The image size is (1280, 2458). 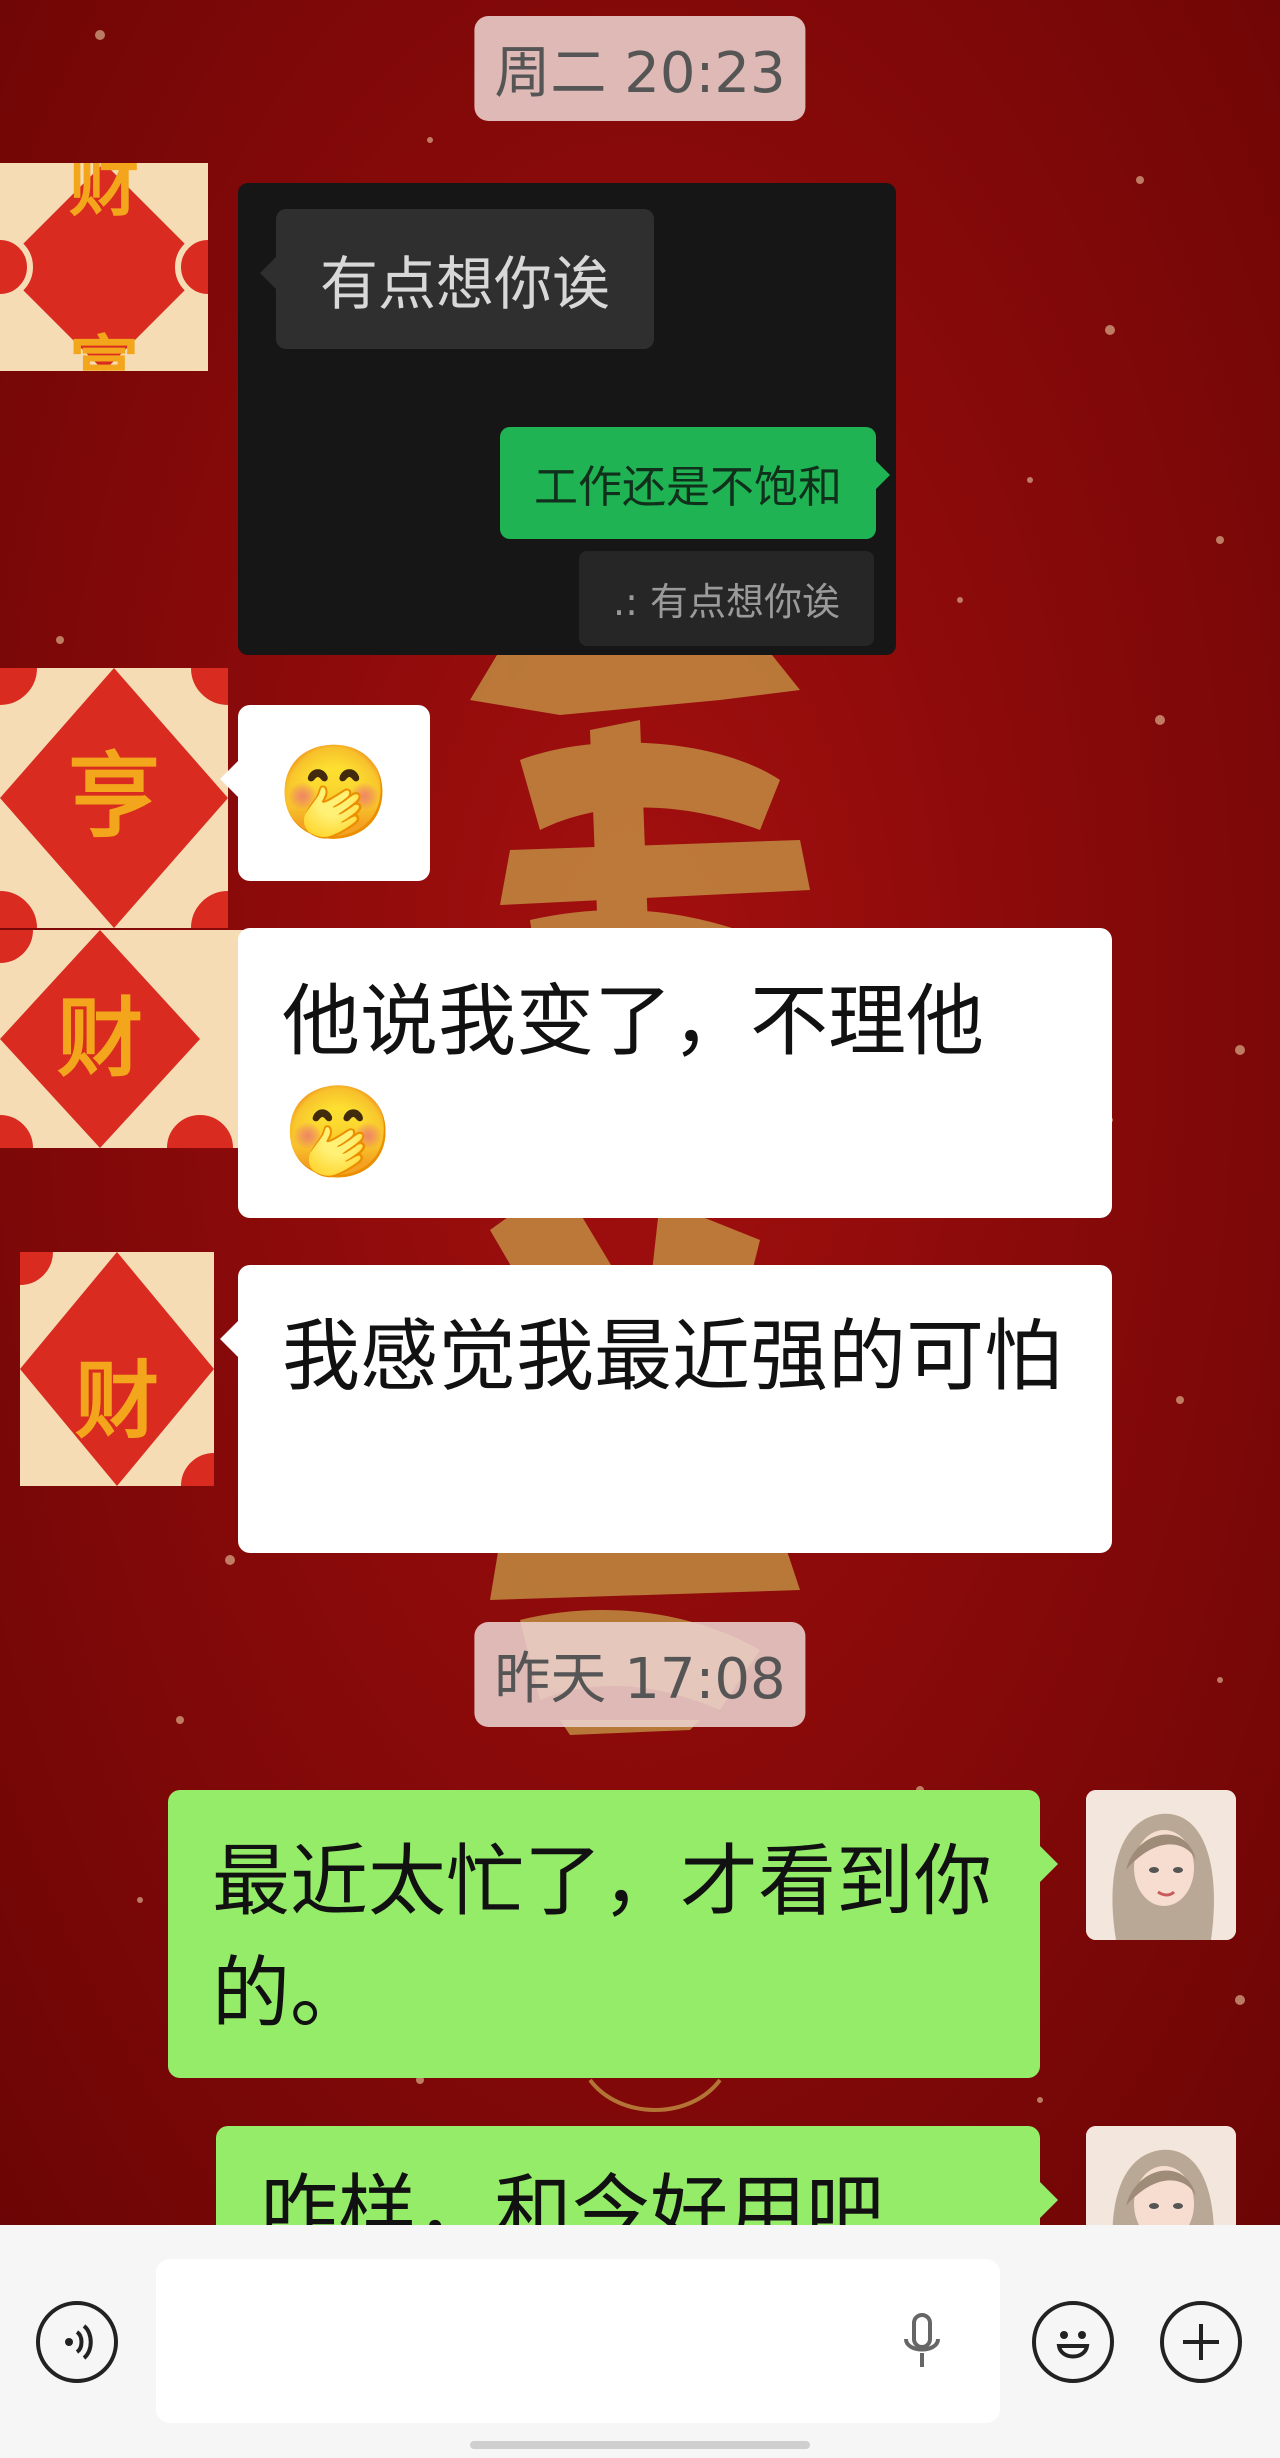 I want to click on message-text: 他说我变了，不理他, so click(x=633, y=1022).